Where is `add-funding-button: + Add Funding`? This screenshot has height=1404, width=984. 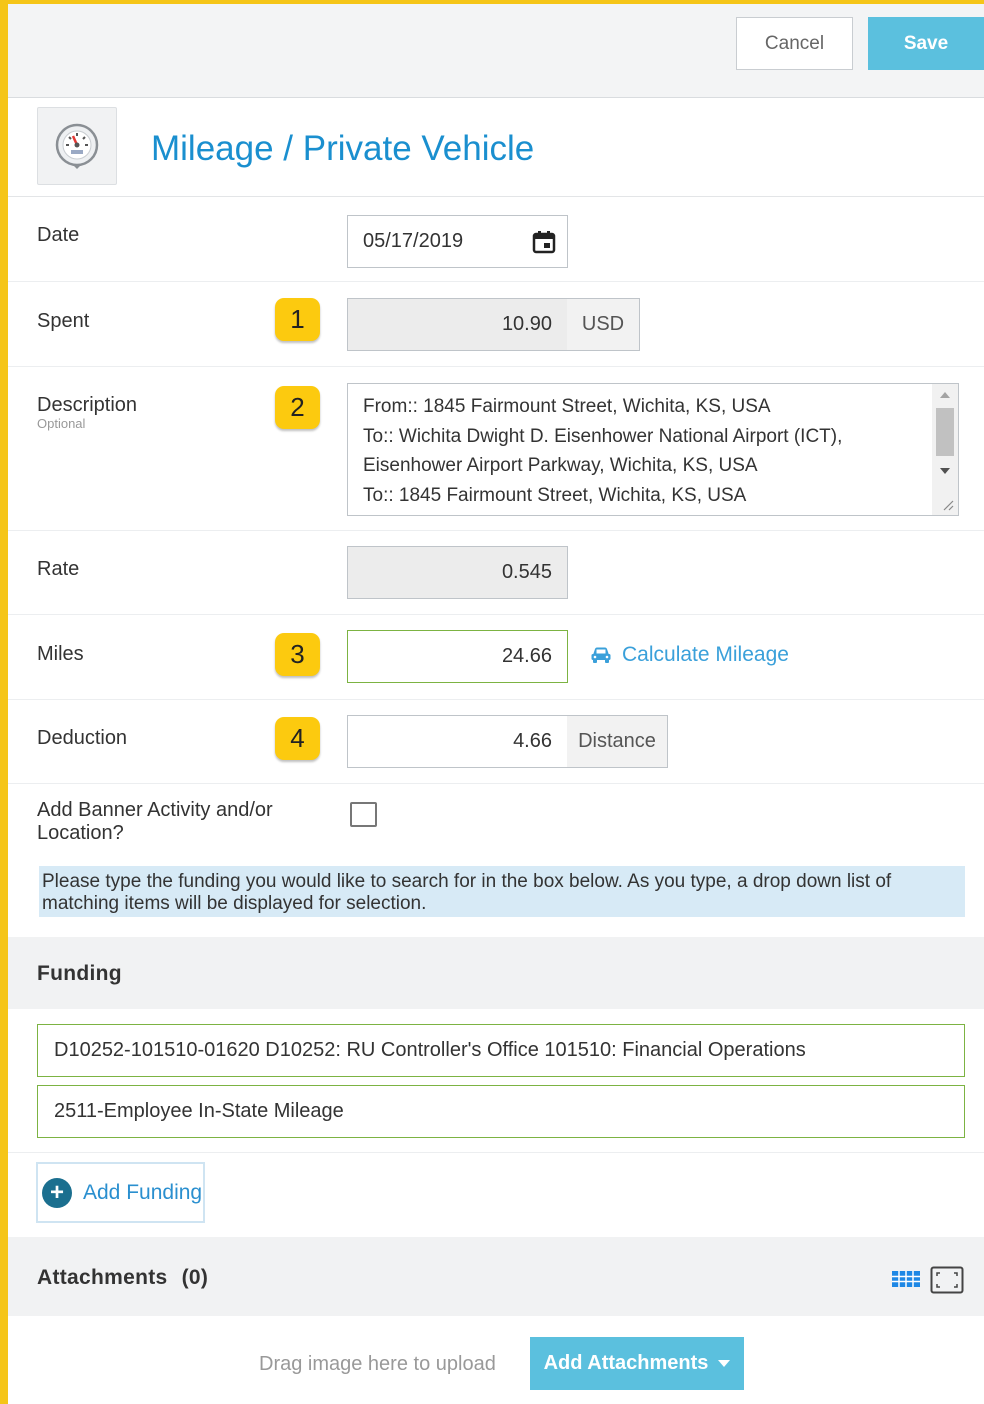 add-funding-button: + Add Funding is located at coordinates (120, 1192).